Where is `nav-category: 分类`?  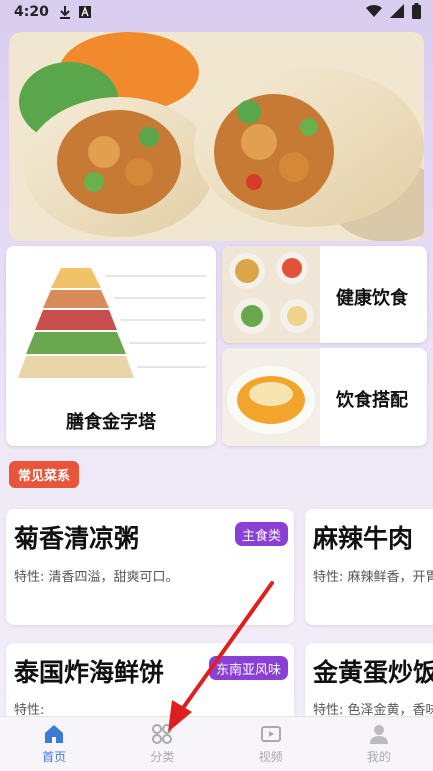
nav-category: 分类 is located at coordinates (162, 744).